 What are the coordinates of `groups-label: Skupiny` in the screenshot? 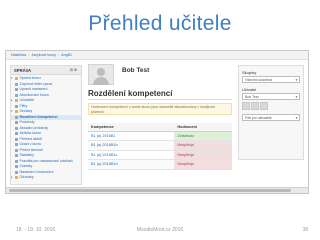 It's located at (249, 72).